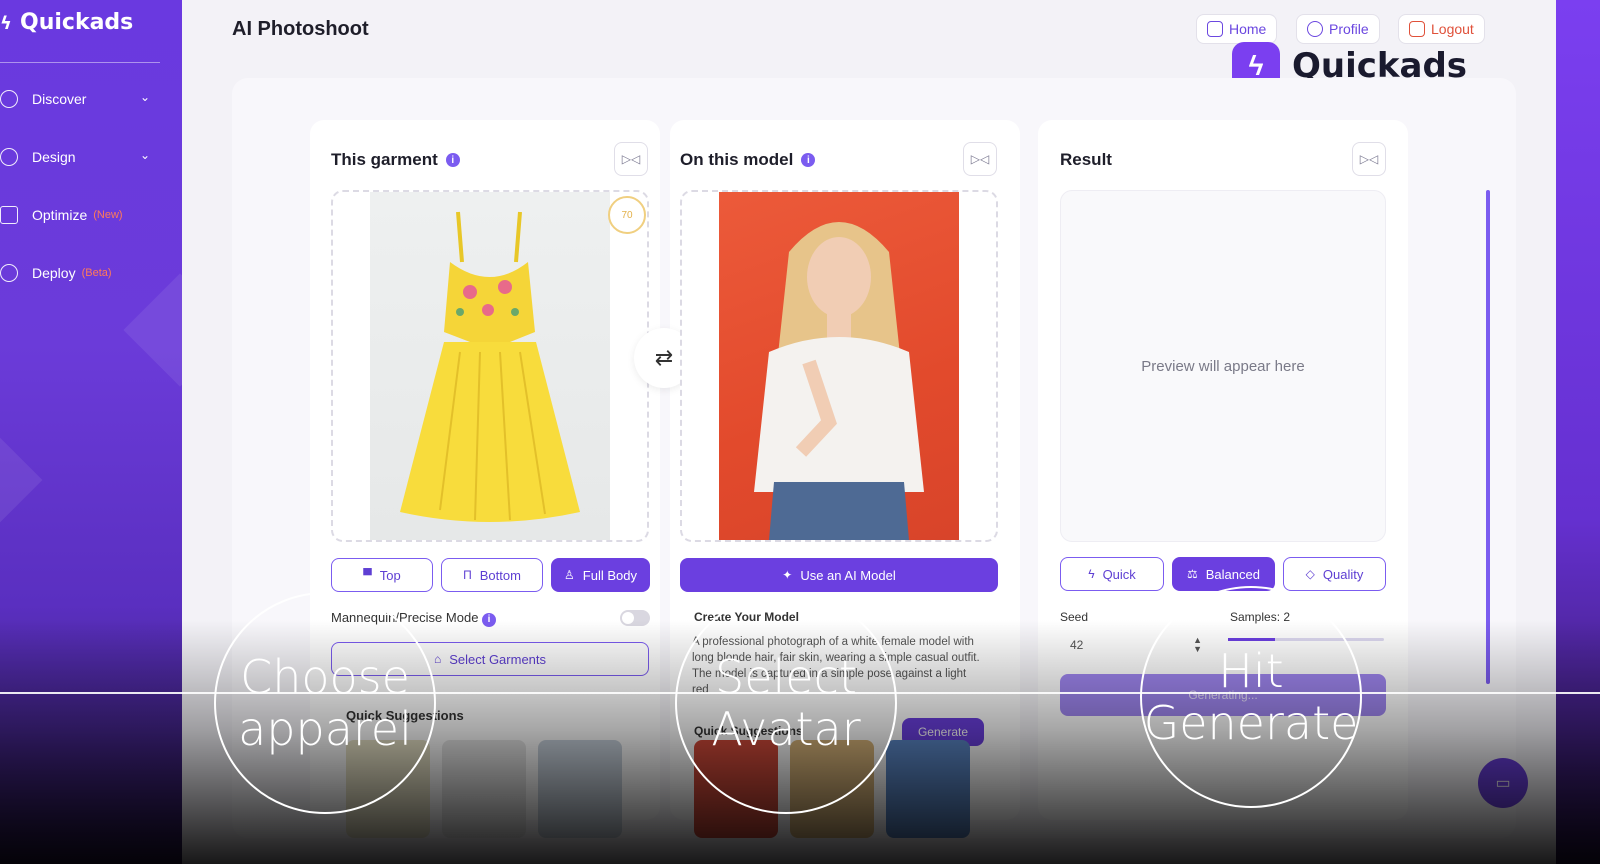  I want to click on diamond-icon: ◇, so click(1310, 574).